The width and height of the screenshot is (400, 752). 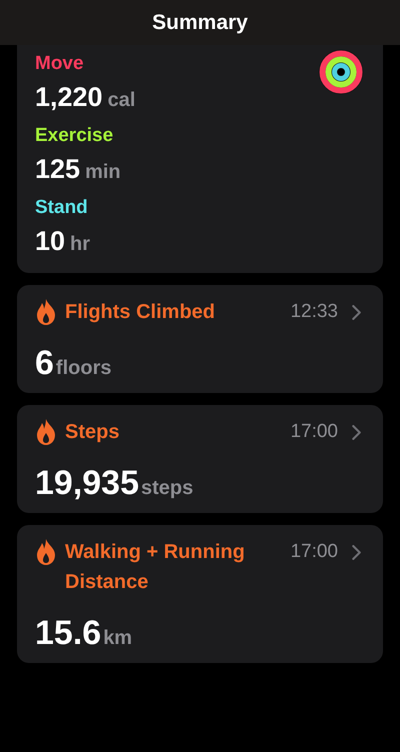 What do you see at coordinates (122, 100) in the screenshot?
I see `unit-label: cal` at bounding box center [122, 100].